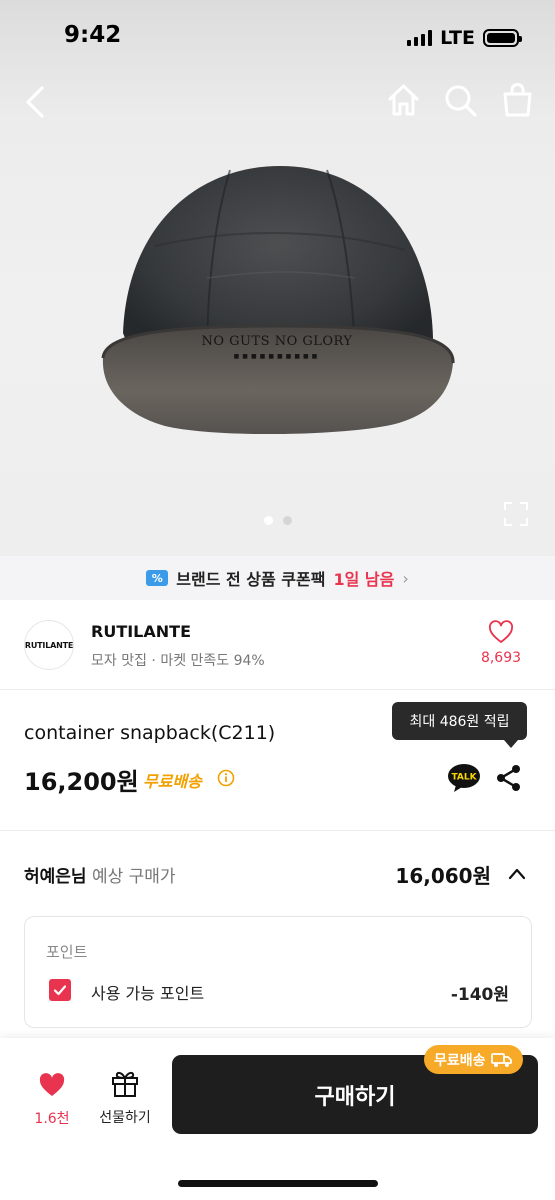  I want to click on search-button, so click(460, 100).